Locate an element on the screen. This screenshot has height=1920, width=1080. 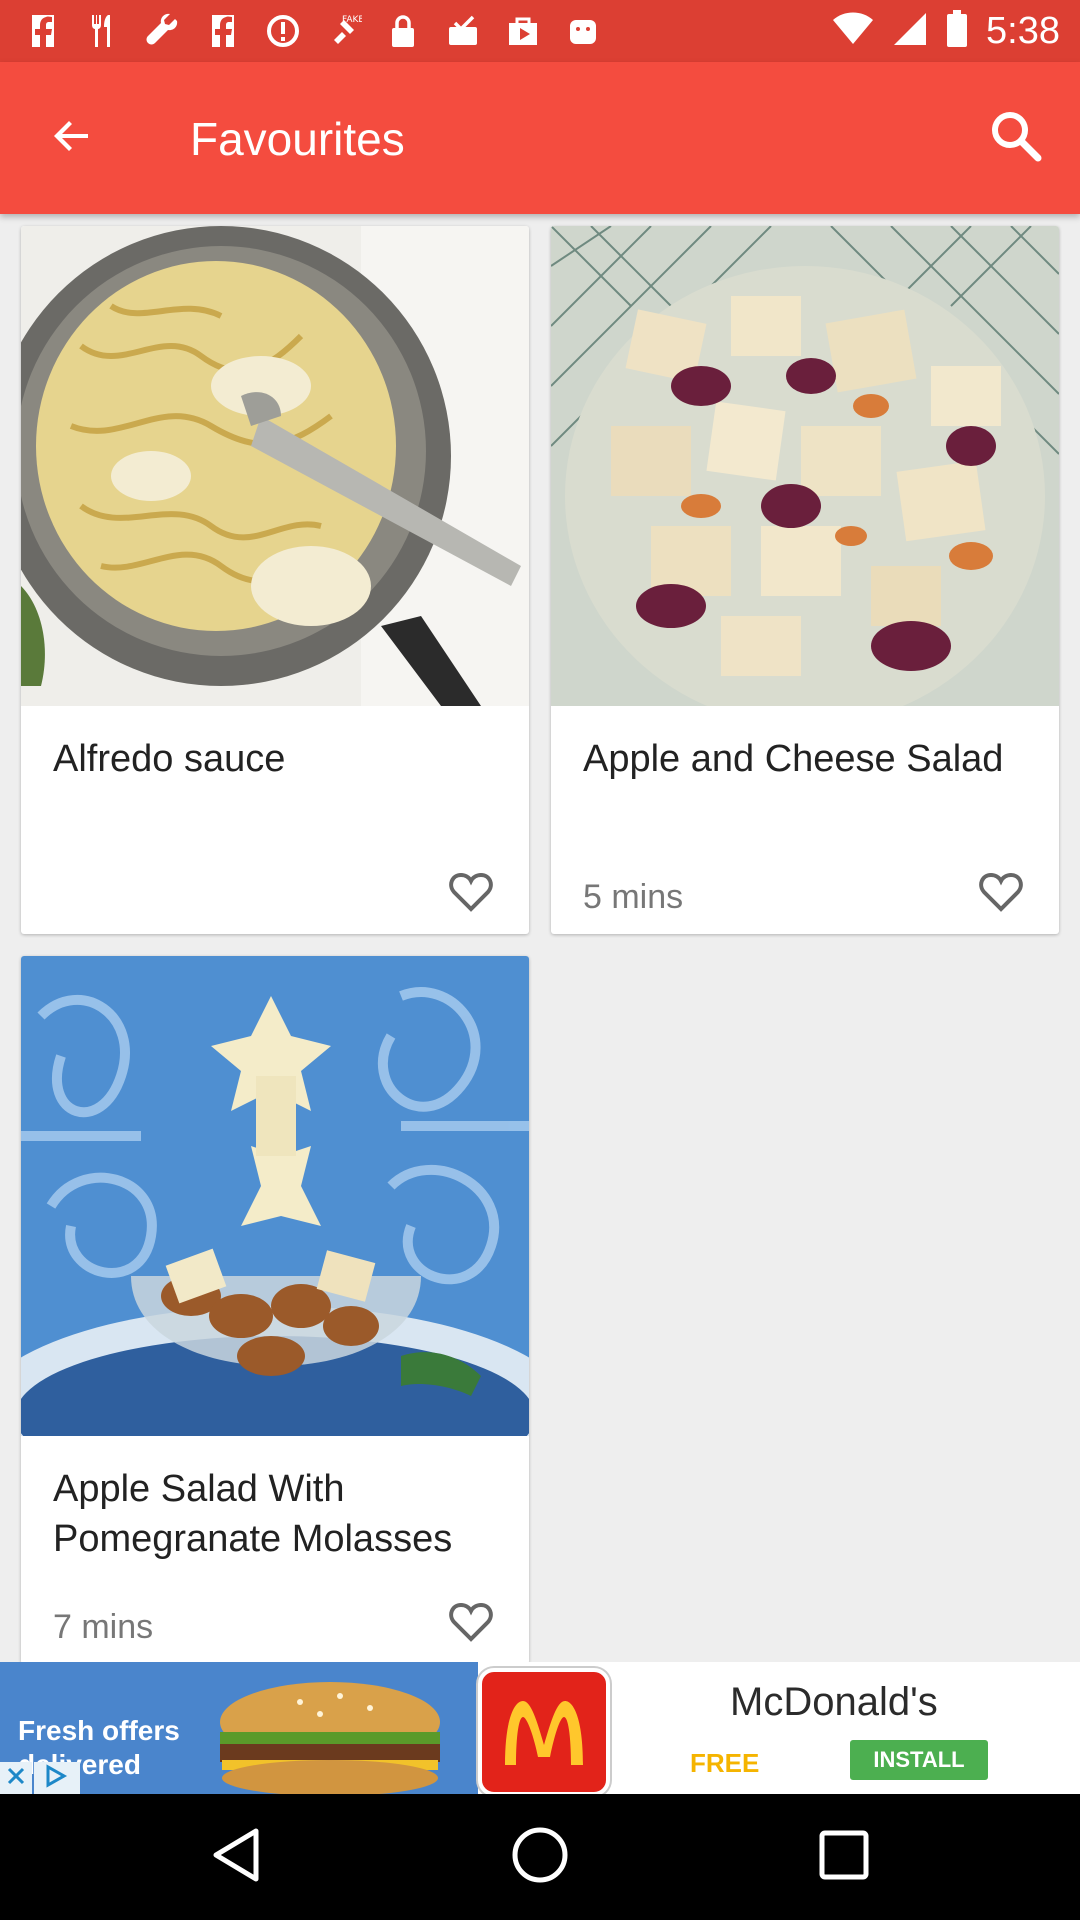
system-status: 5:38 is located at coordinates (946, 31).